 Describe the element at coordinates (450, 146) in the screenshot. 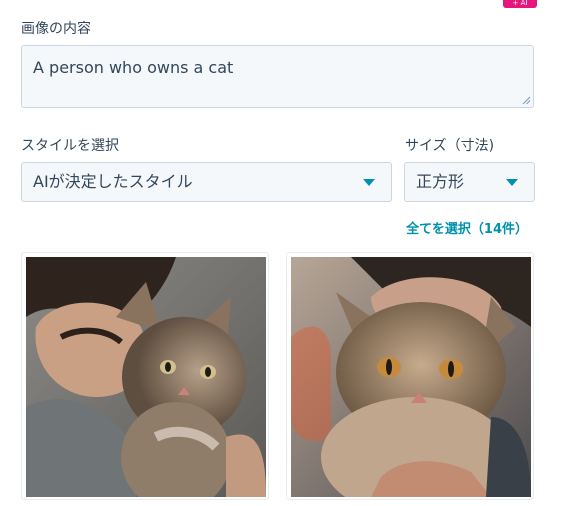

I see `size-label: サイズ（寸法)` at that location.